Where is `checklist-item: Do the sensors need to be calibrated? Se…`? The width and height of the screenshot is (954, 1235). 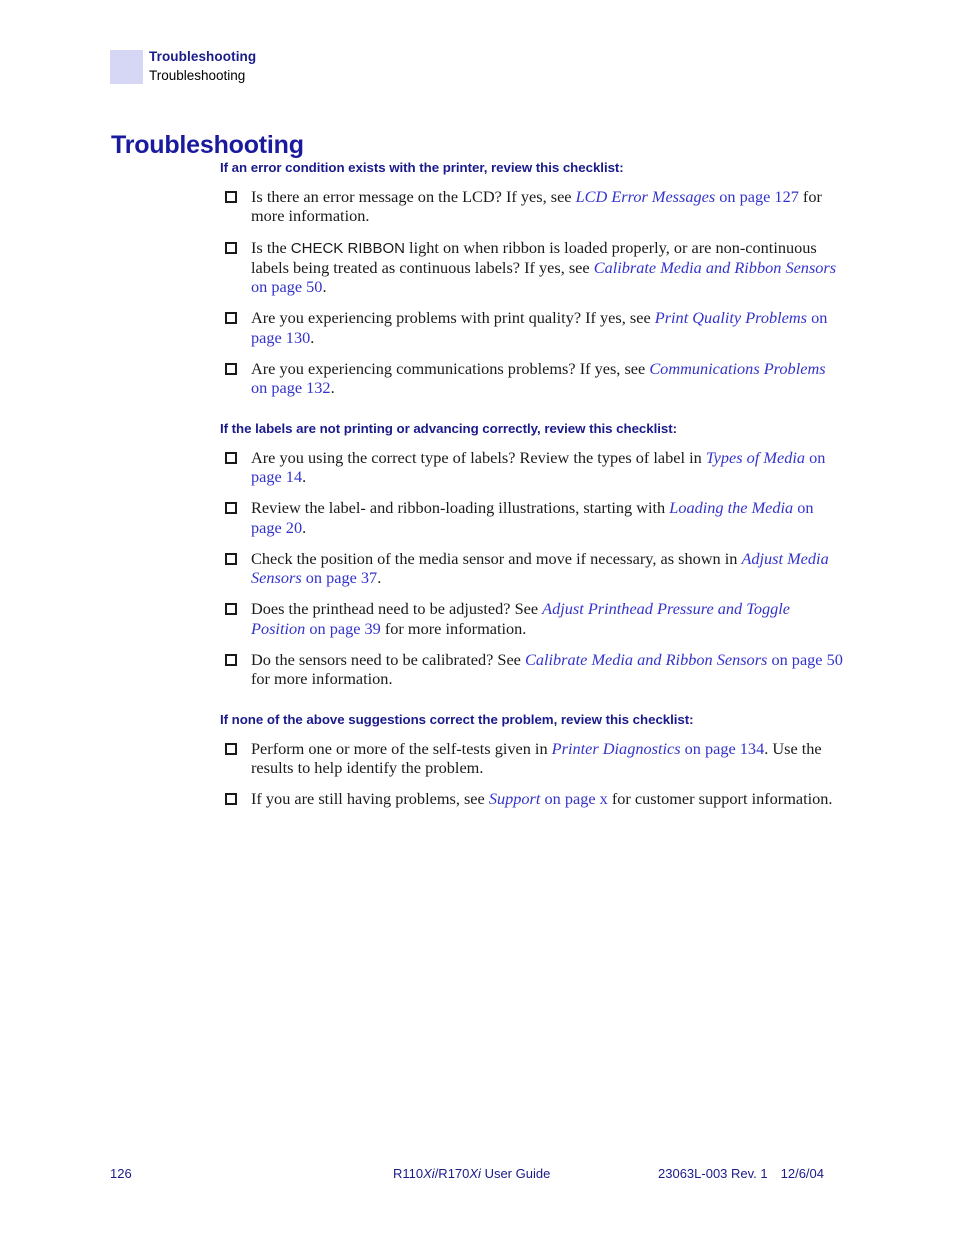
checklist-item: Do the sensors need to be calibrated? Se… is located at coordinates (532, 669).